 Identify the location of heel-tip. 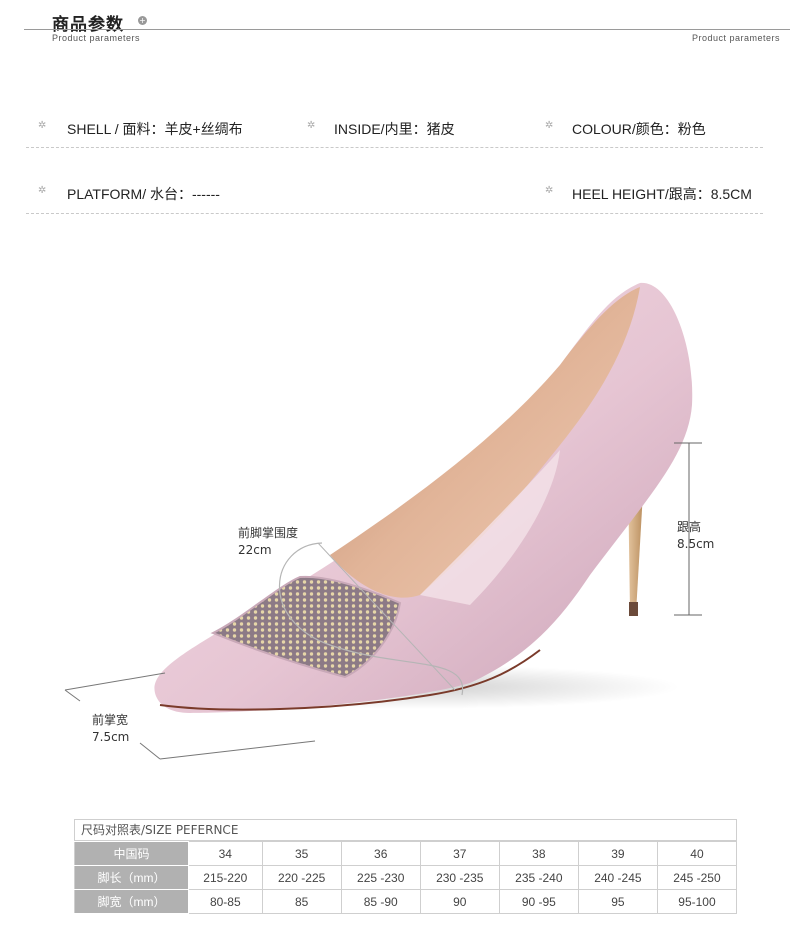
(633, 609).